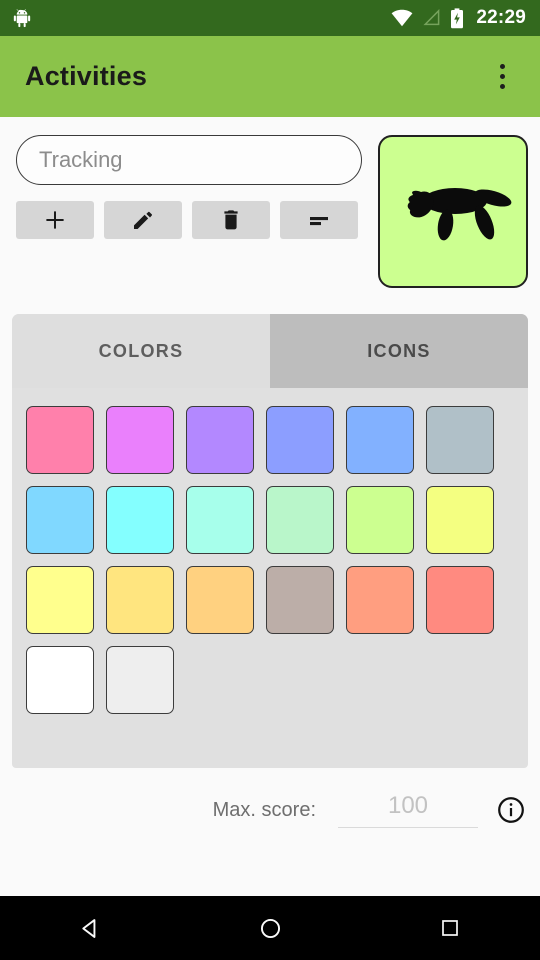 The width and height of the screenshot is (540, 960). I want to click on recents-square-icon, so click(450, 928).